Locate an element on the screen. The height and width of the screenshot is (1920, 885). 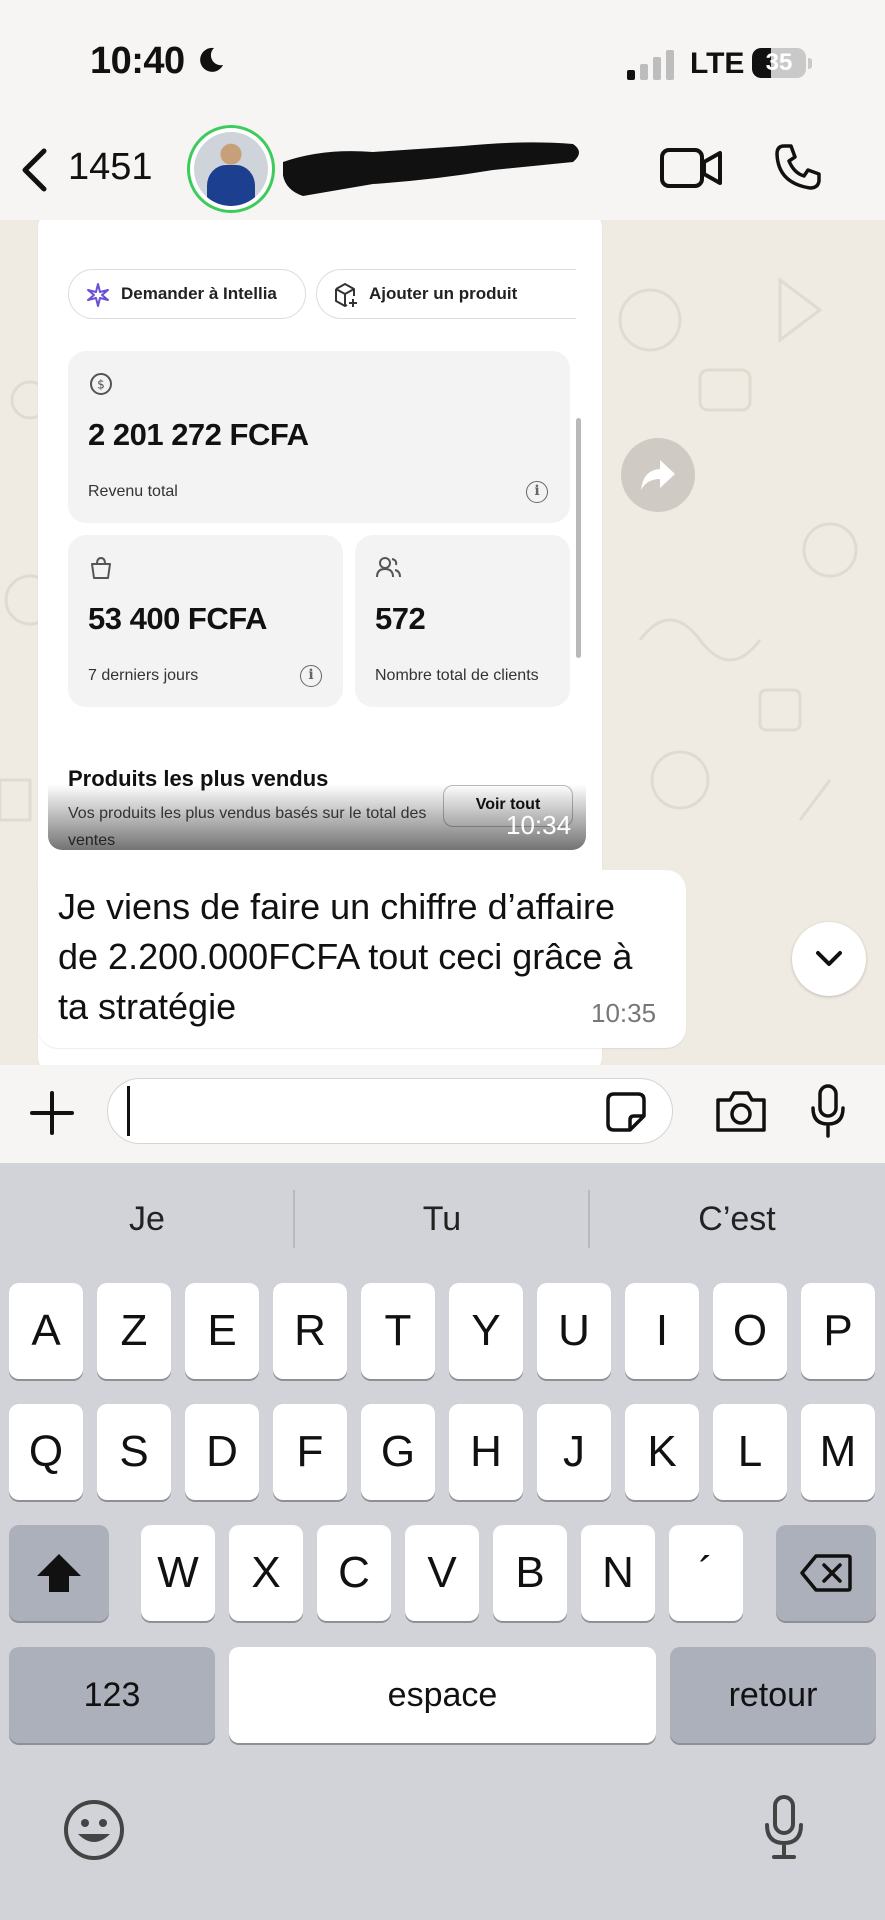
suggestion-1: Je is located at coordinates (147, 1219).